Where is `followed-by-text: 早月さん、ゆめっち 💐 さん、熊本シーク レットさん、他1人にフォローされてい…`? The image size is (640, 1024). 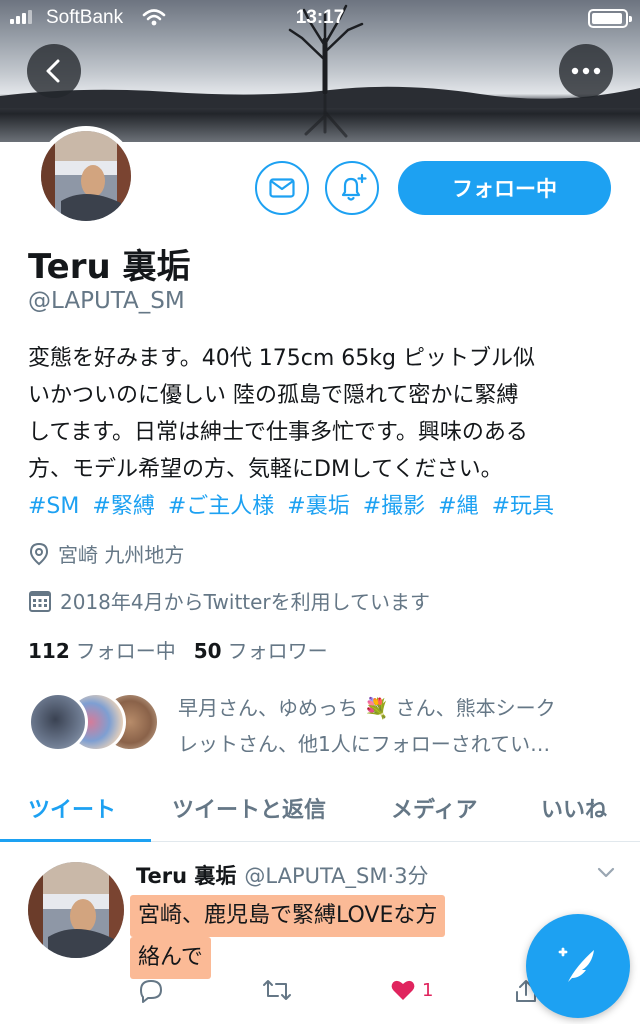 followed-by-text: 早月さん、ゆめっち 💐 さん、熊本シーク レットさん、他1人にフォローされてい… is located at coordinates (398, 726).